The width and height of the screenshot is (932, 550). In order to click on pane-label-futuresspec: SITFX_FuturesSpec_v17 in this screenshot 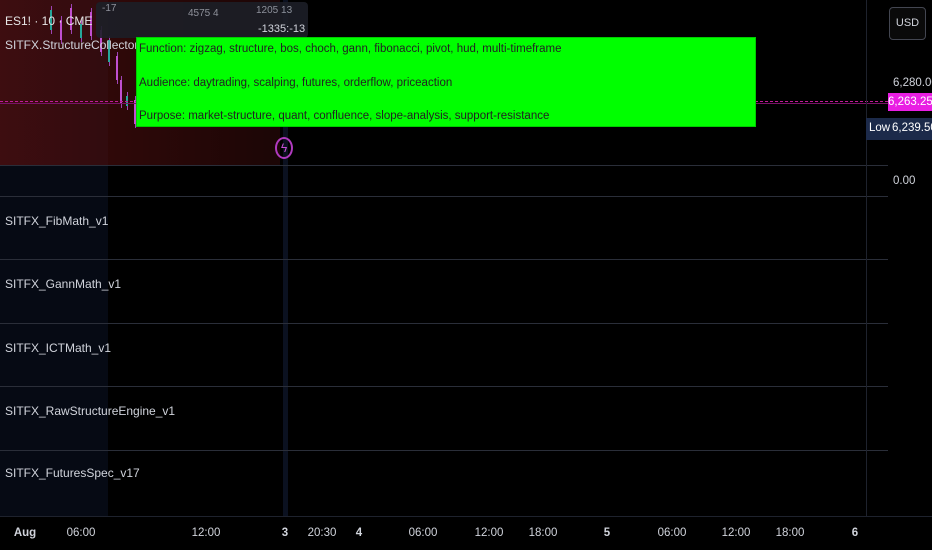, I will do `click(72, 473)`.